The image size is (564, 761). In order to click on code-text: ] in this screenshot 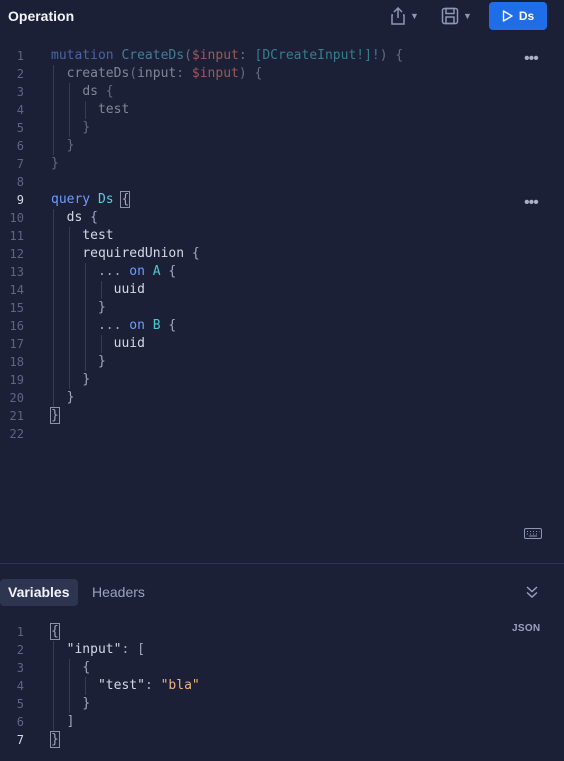, I will do `click(70, 721)`.